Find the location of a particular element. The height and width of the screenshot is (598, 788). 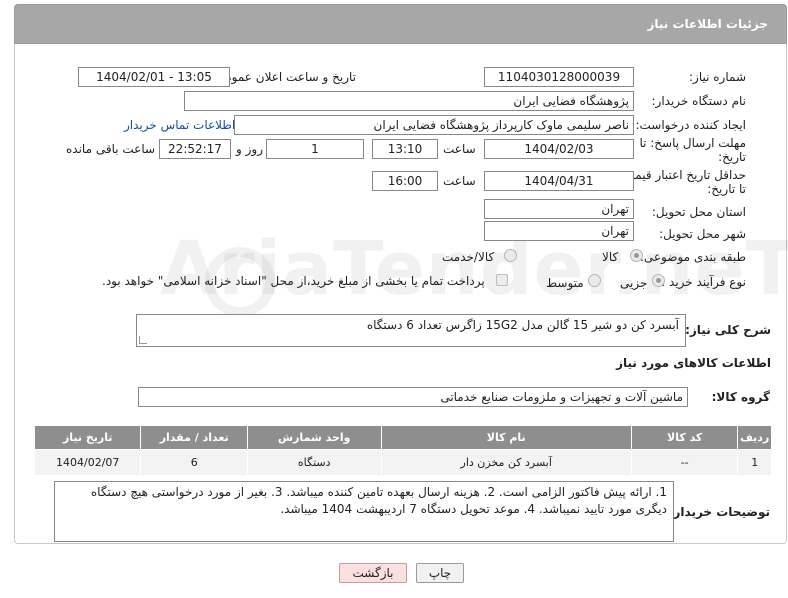

col-qty: تعداد / مقدار is located at coordinates (194, 437).